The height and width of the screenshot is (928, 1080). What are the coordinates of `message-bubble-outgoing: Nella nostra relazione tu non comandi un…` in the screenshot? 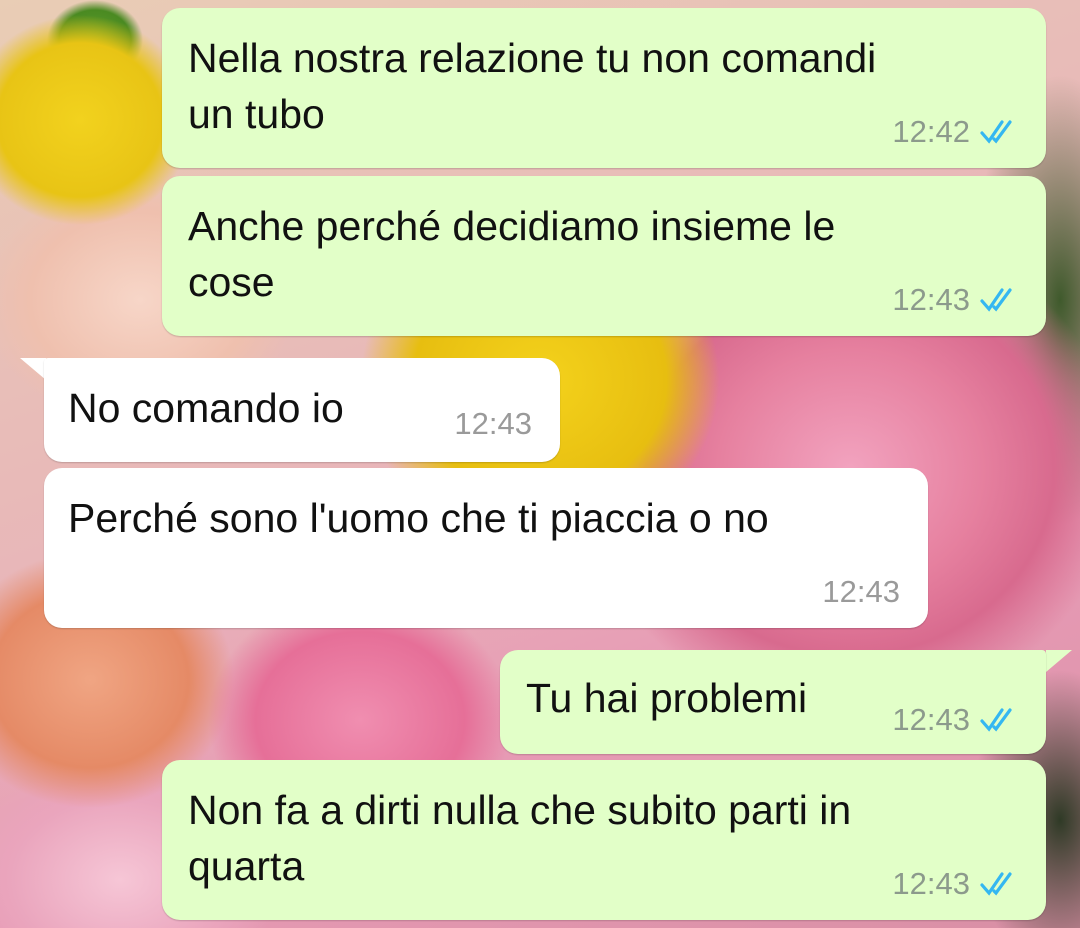 It's located at (604, 88).